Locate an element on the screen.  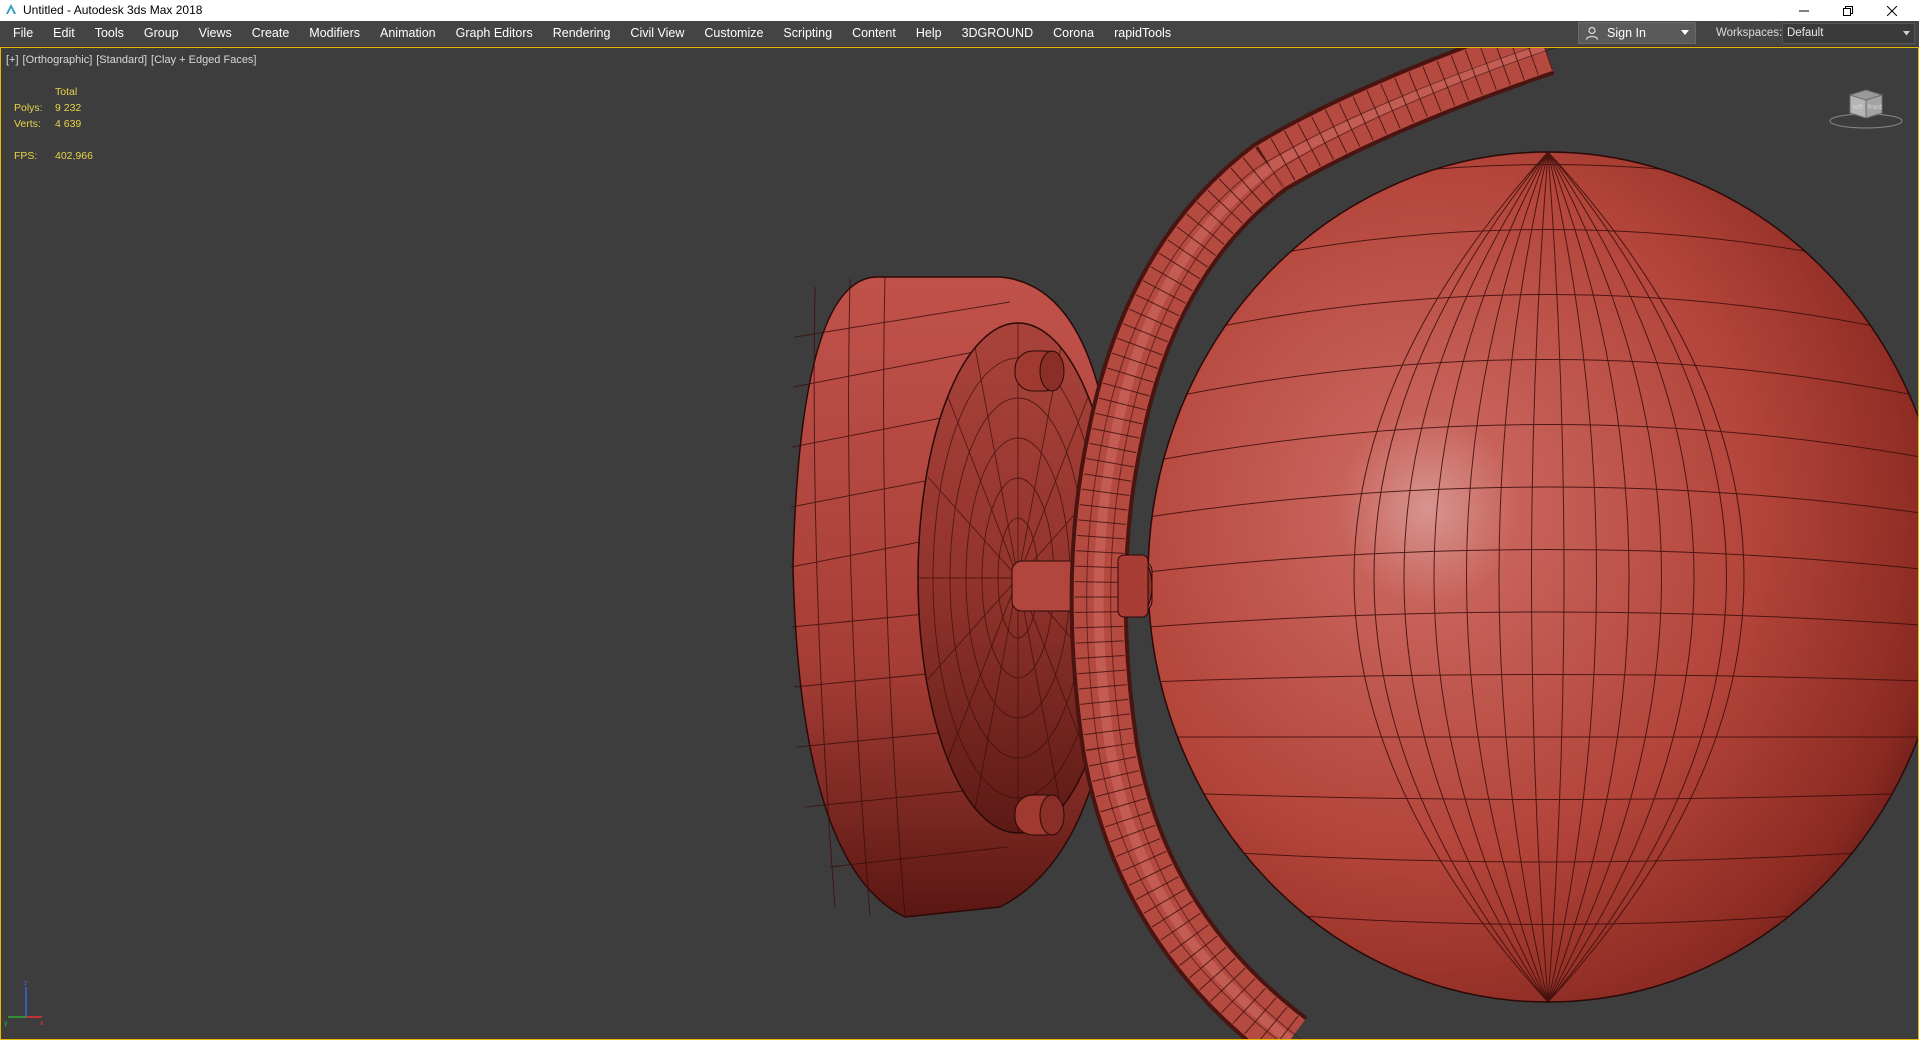
viewport-display-style-menu: [Clay + Edged Faces] is located at coordinates (203, 60).